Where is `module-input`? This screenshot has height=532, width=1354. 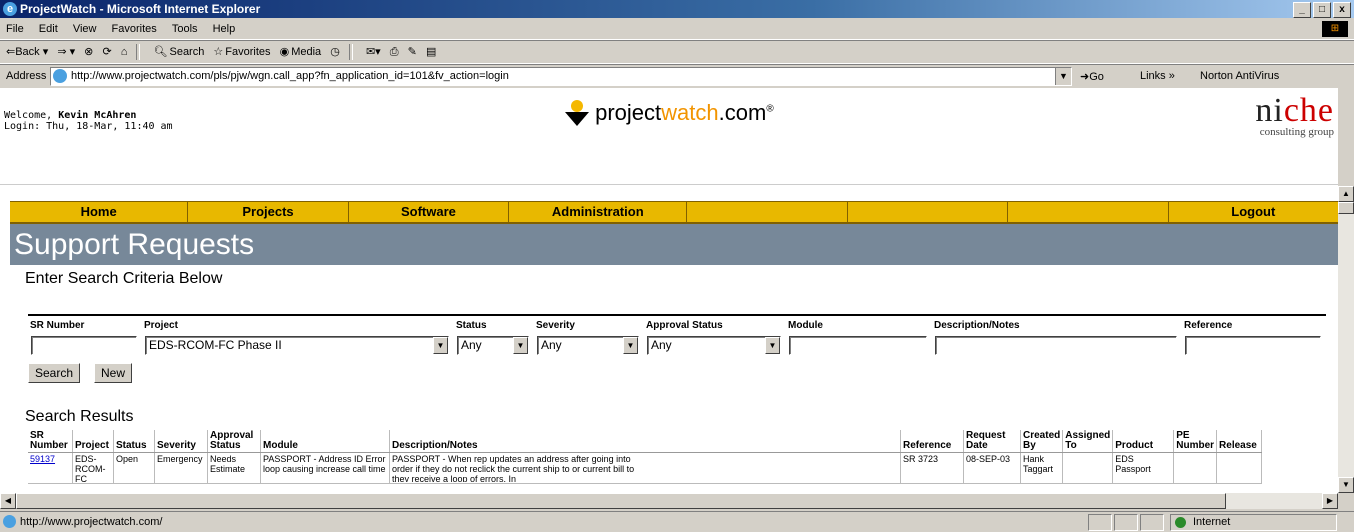
module-input is located at coordinates (858, 345).